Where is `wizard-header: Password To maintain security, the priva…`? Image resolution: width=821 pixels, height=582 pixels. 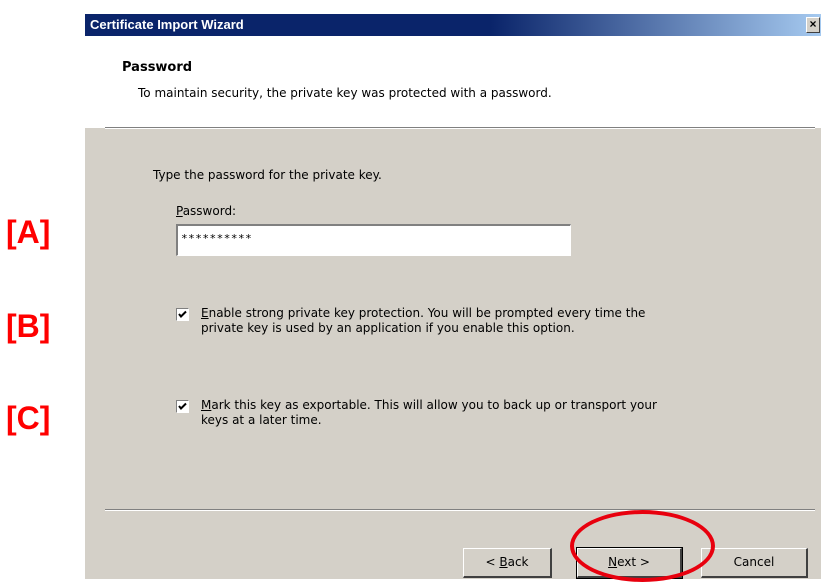 wizard-header: Password To maintain security, the priva… is located at coordinates (453, 82).